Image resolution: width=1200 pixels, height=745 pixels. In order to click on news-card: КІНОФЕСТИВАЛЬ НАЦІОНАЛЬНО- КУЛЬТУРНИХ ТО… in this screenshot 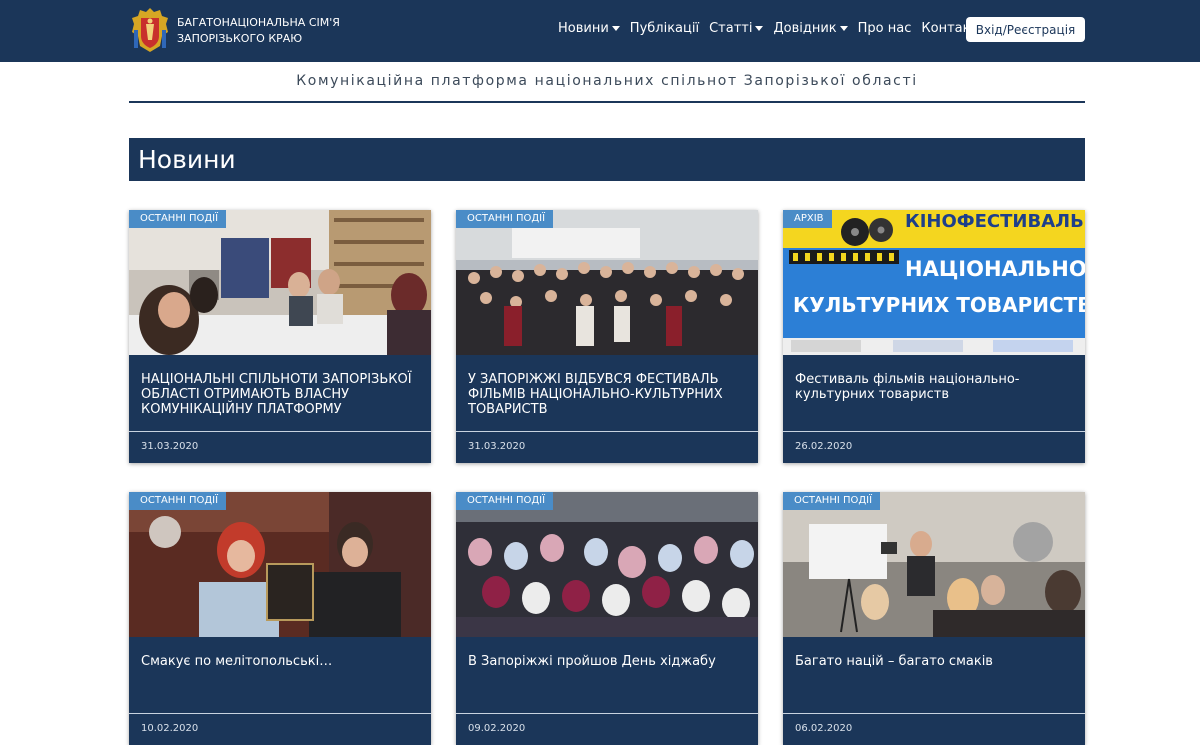, I will do `click(934, 336)`.